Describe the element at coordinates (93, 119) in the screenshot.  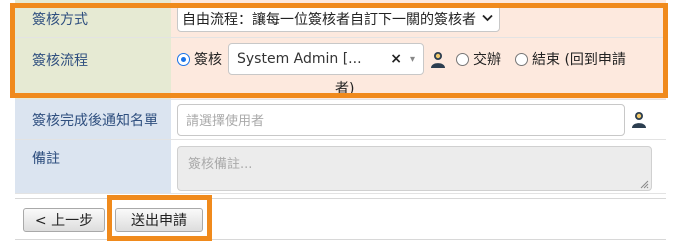
I see `notify-list-label: 簽核完成後通知名單` at that location.